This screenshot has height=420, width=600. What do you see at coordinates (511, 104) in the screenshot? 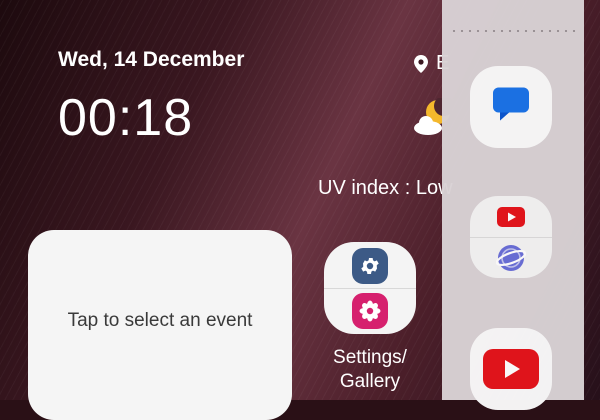
I see `messages-icon` at bounding box center [511, 104].